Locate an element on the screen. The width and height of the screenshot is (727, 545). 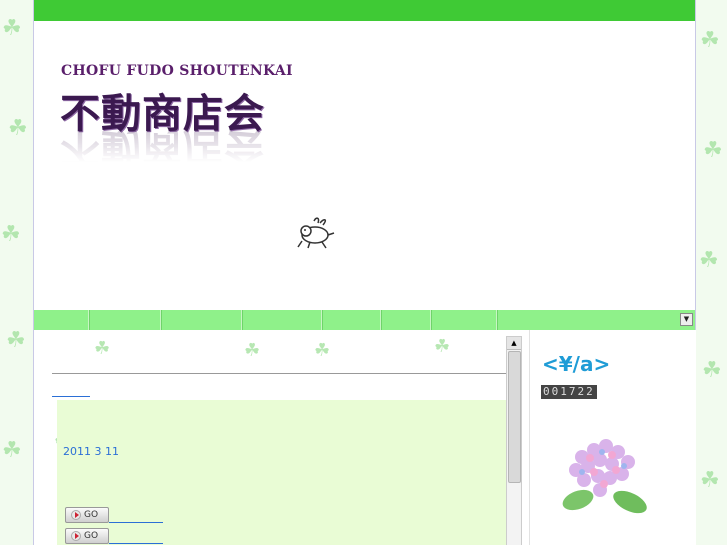
sidebar: <¥/a> 001722 is located at coordinates (612, 437).